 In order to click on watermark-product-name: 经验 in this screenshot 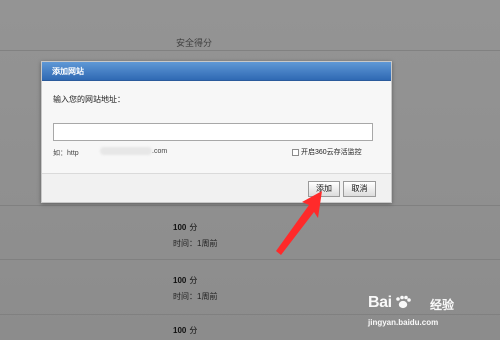, I will do `click(442, 305)`.